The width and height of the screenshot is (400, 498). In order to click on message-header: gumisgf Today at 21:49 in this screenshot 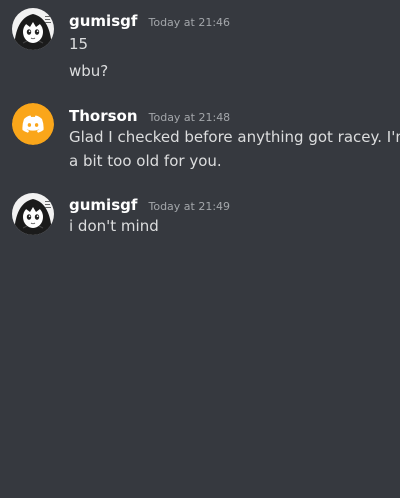, I will do `click(149, 204)`.